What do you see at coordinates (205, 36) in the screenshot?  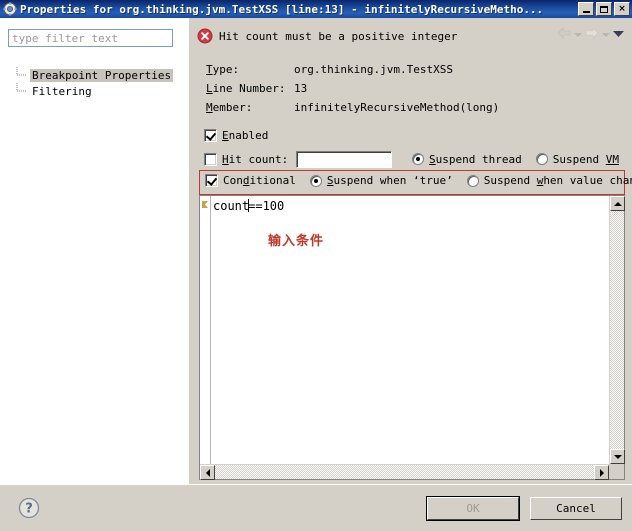 I see `error-icon` at bounding box center [205, 36].